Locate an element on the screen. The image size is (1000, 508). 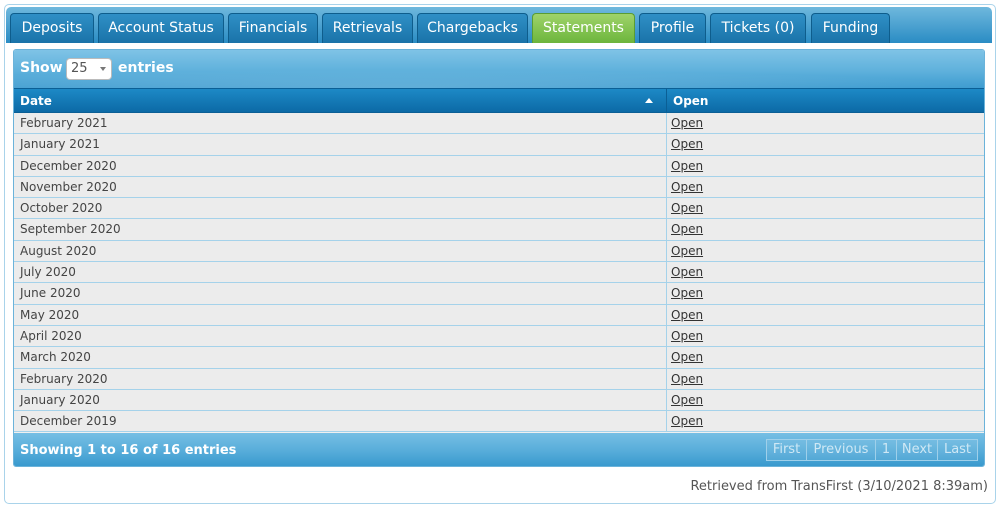
table-row: February 2020 Open is located at coordinates (499, 379).